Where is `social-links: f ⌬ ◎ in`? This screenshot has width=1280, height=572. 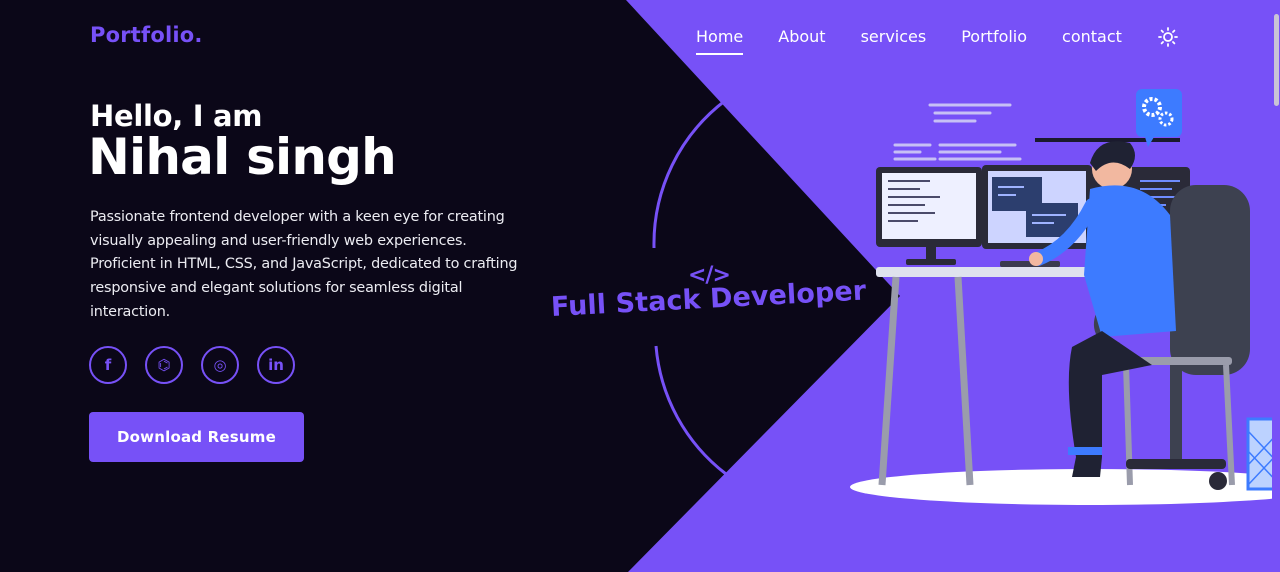
social-links: f ⌬ ◎ in is located at coordinates (201, 365).